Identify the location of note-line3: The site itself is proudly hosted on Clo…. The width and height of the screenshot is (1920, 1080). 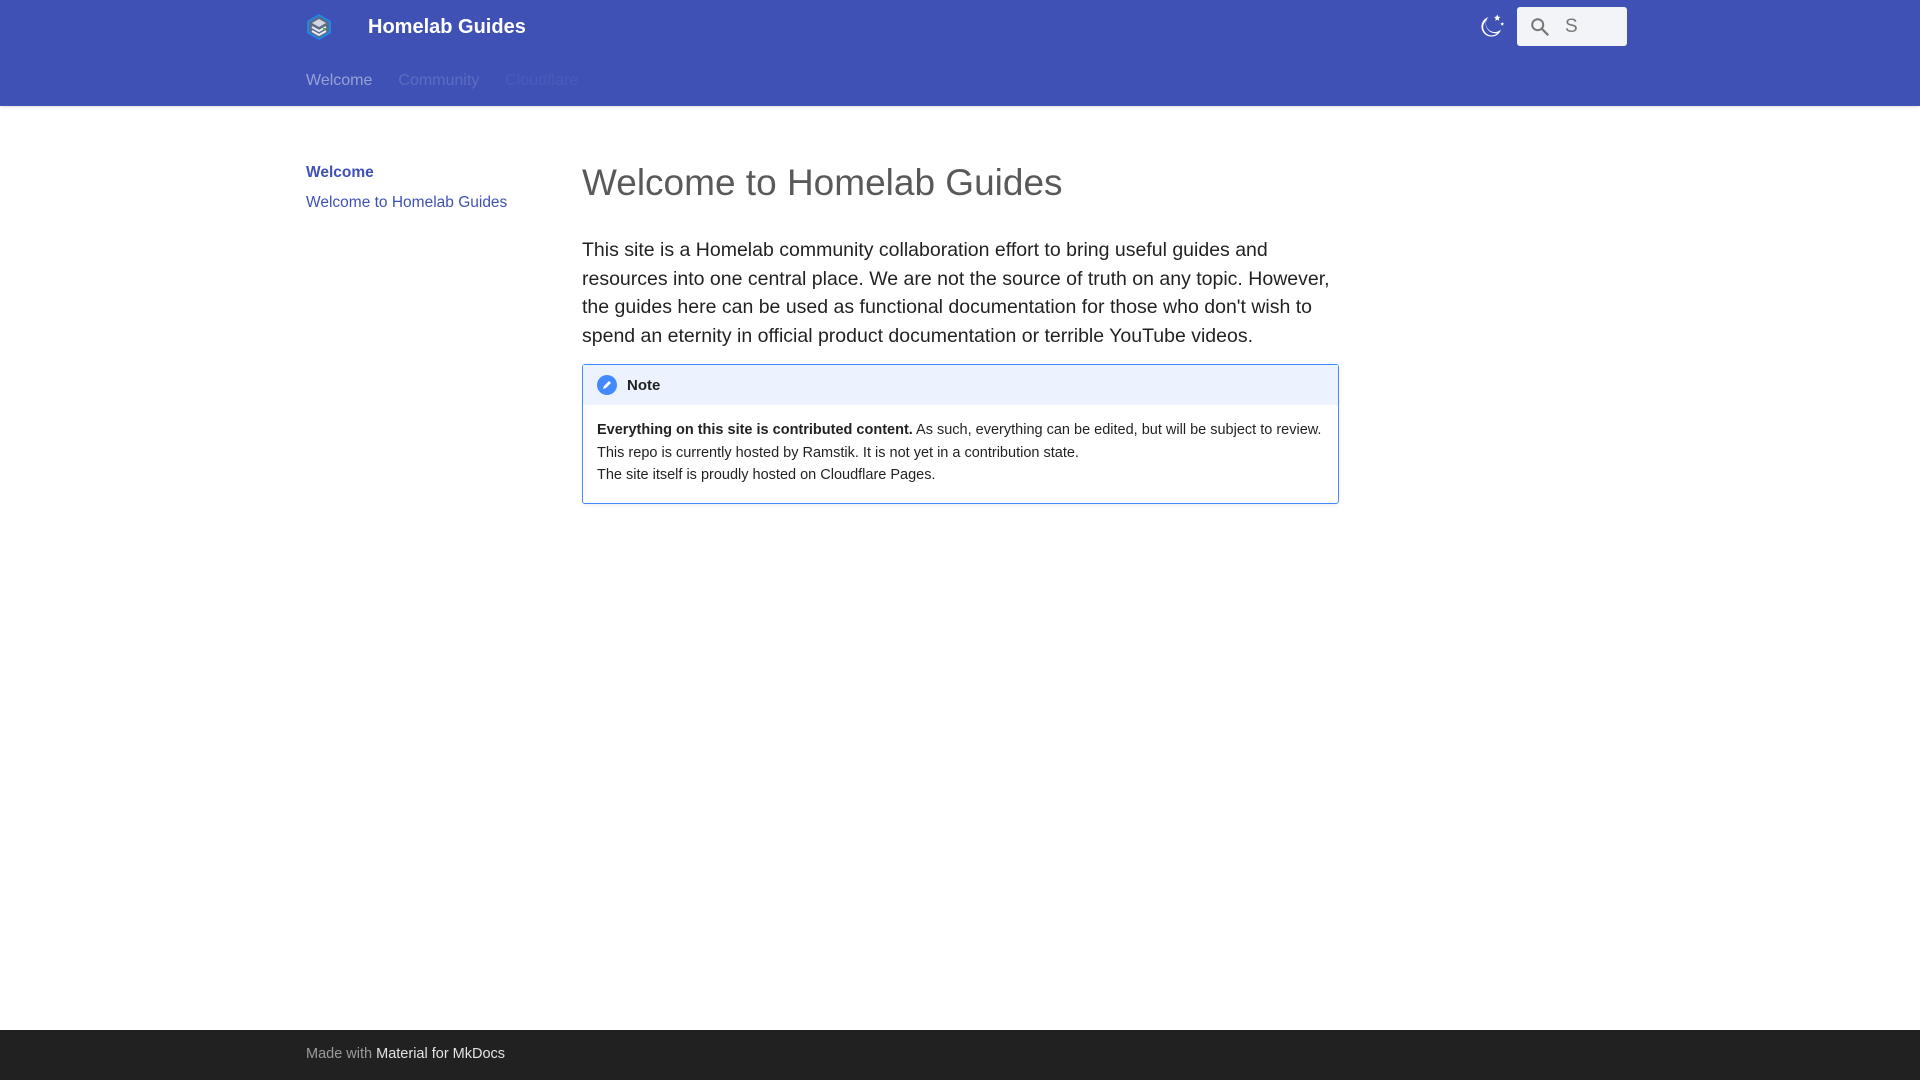
(766, 475).